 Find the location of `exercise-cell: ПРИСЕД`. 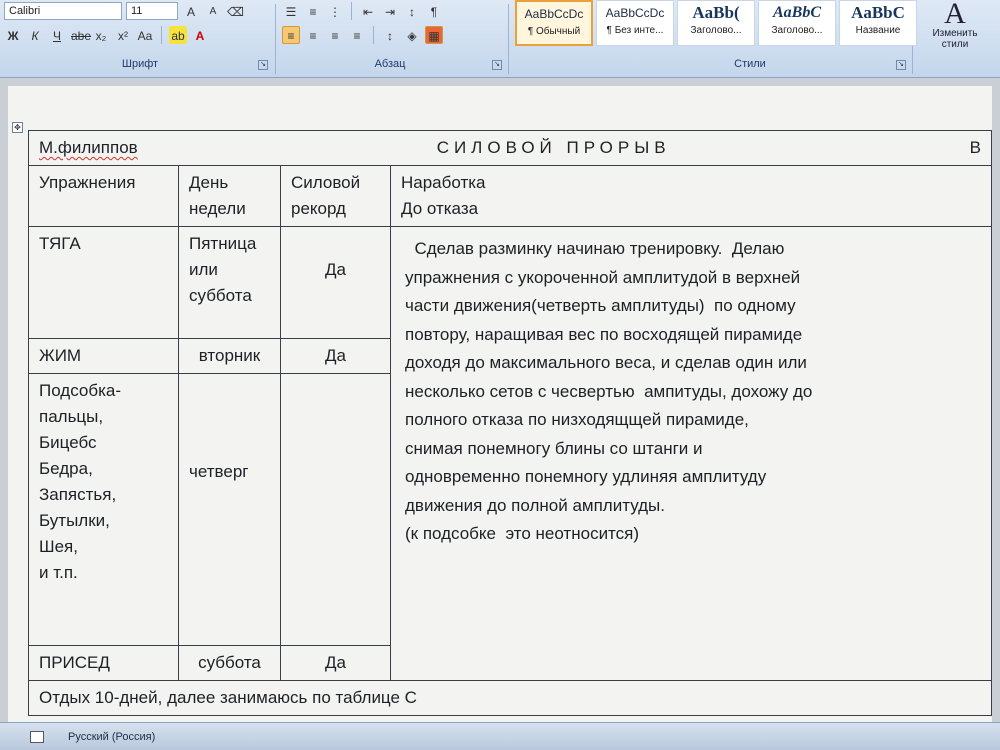

exercise-cell: ПРИСЕД is located at coordinates (103, 663).